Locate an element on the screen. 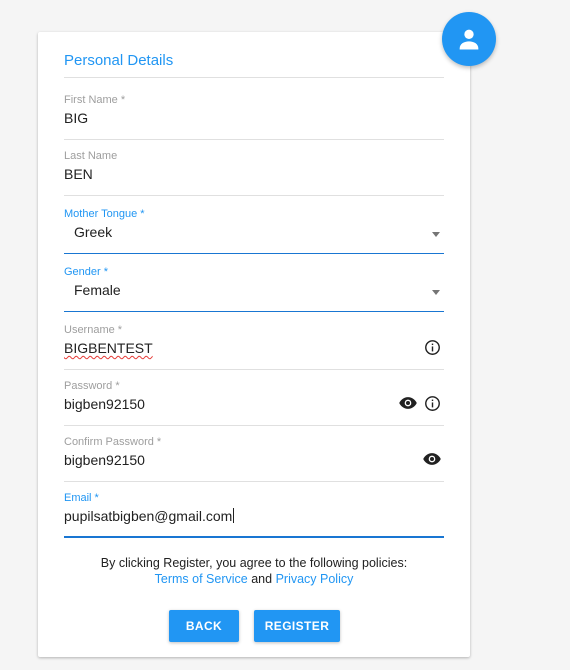 This screenshot has width=570, height=670. email-value: pupilsatbigben@gmail.com is located at coordinates (148, 516).